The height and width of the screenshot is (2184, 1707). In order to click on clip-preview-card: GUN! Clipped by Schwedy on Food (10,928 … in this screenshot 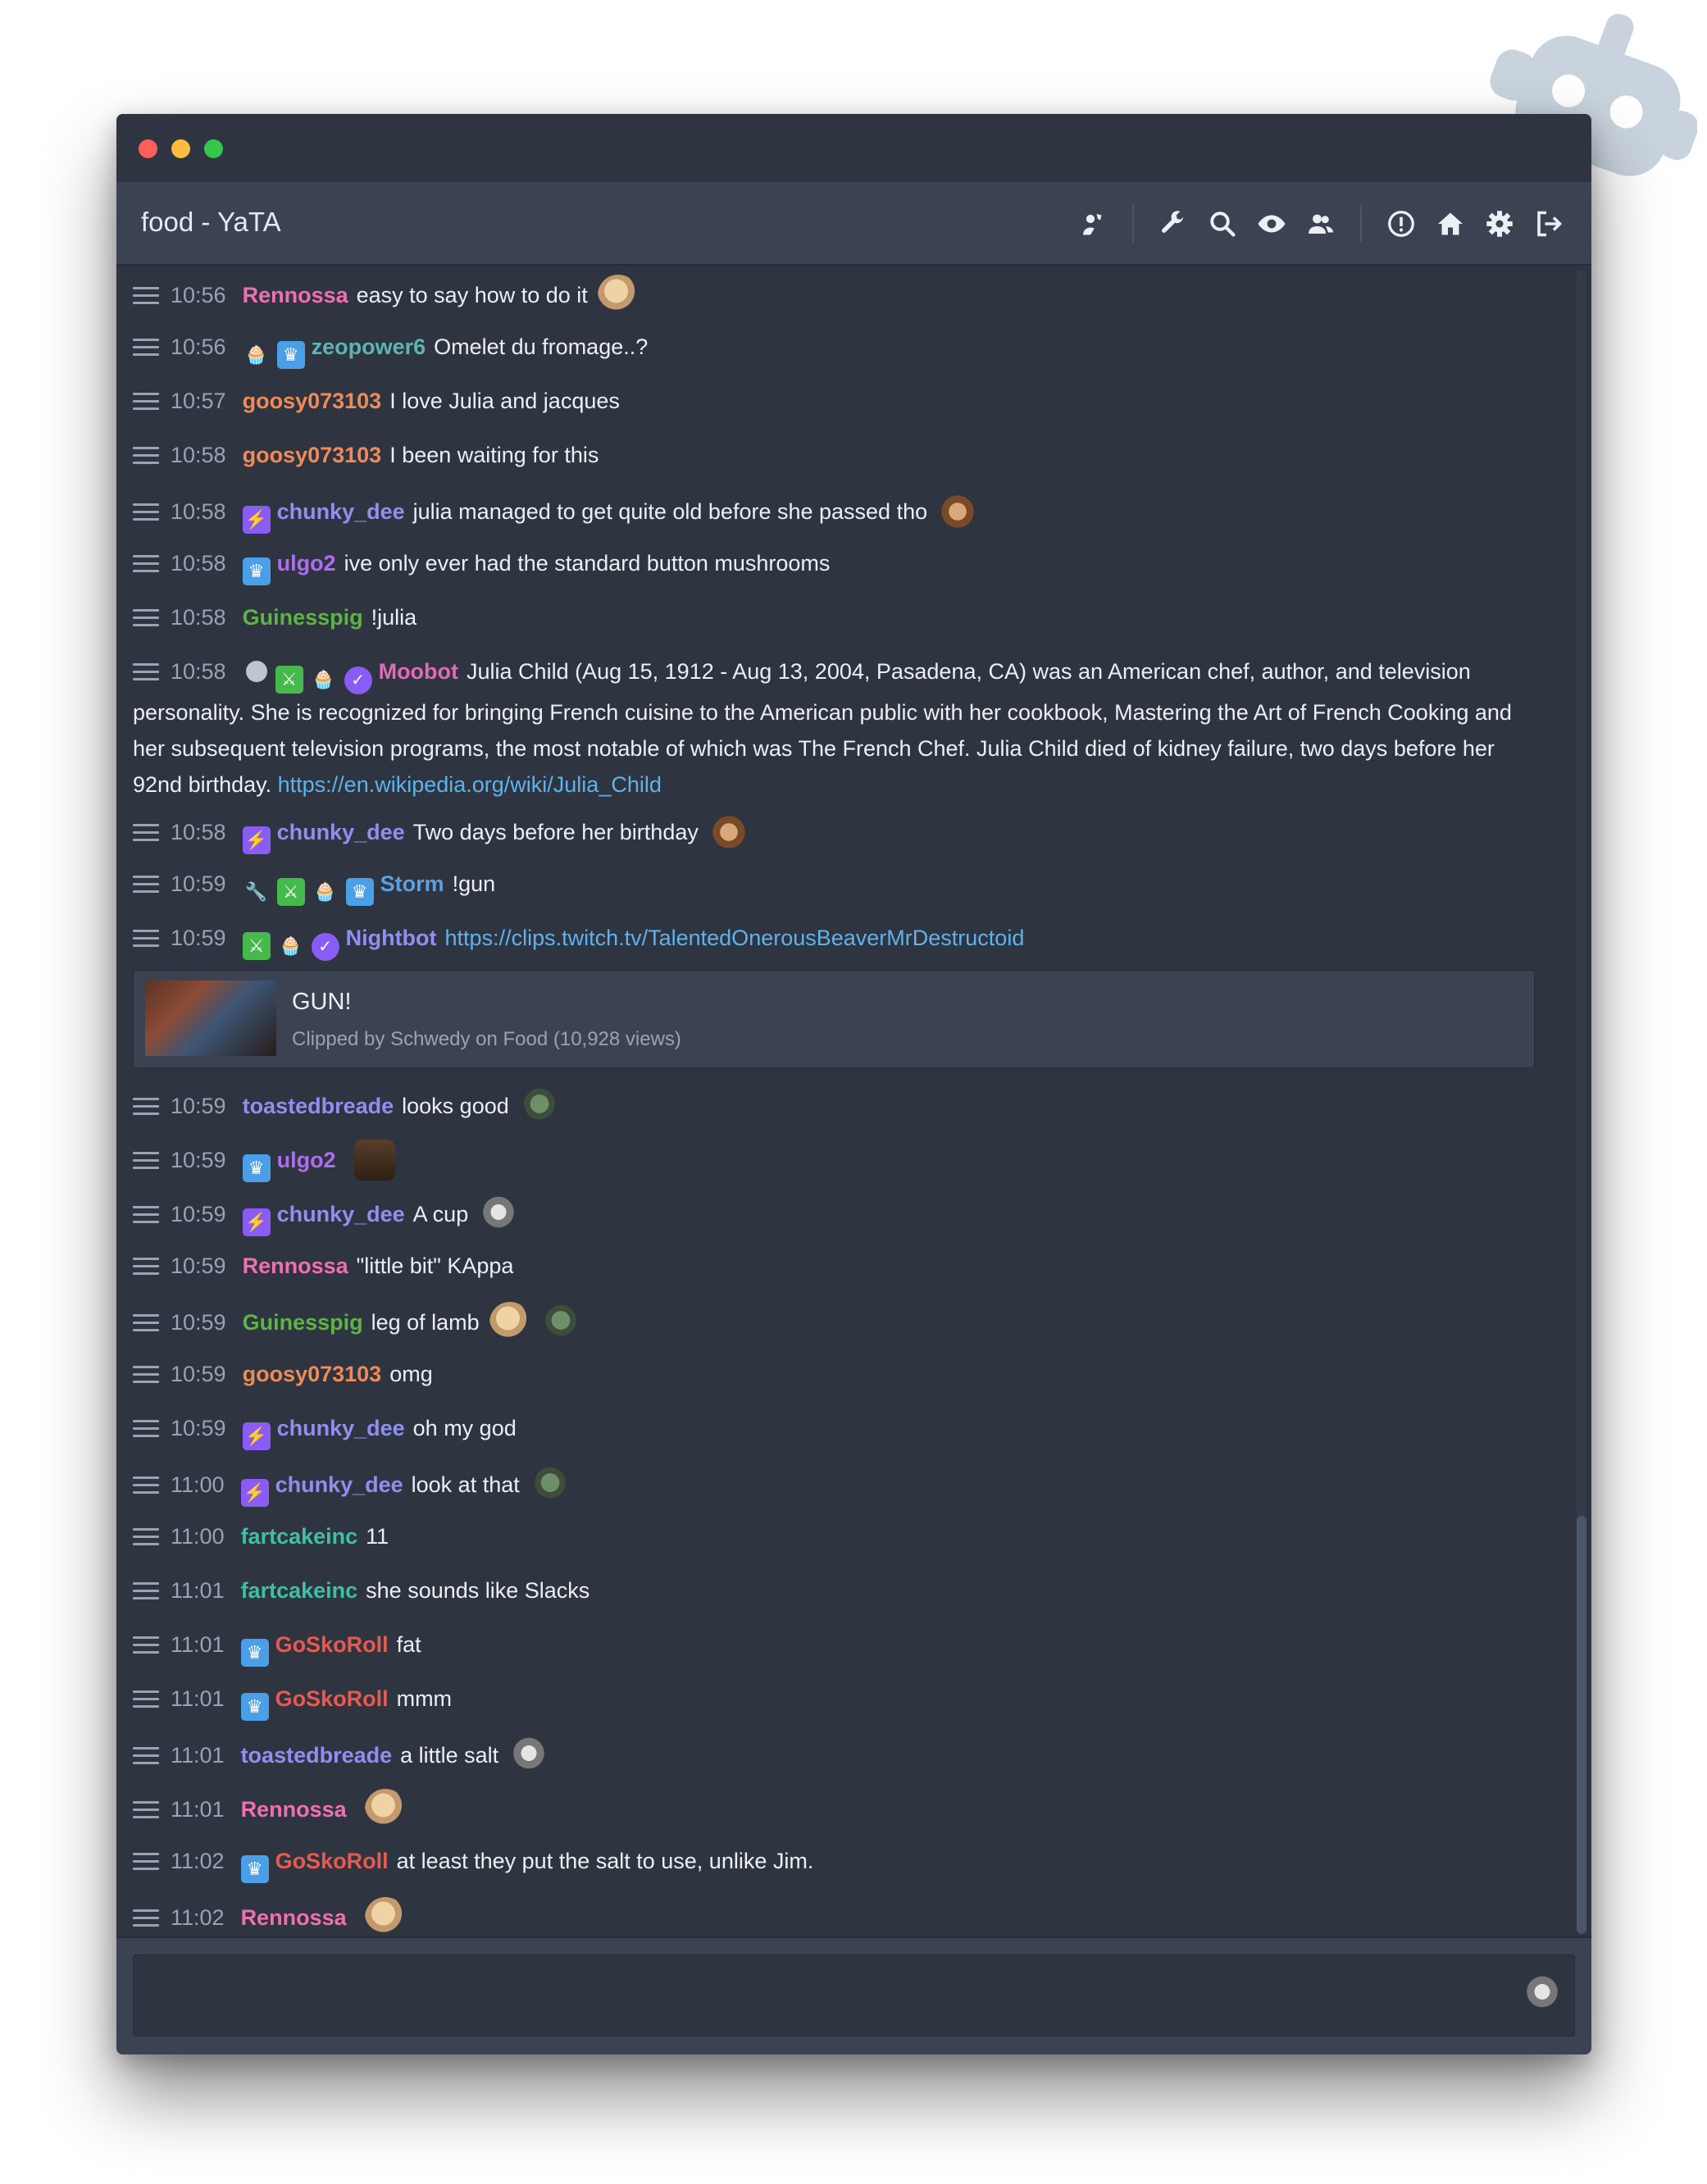, I will do `click(834, 1019)`.